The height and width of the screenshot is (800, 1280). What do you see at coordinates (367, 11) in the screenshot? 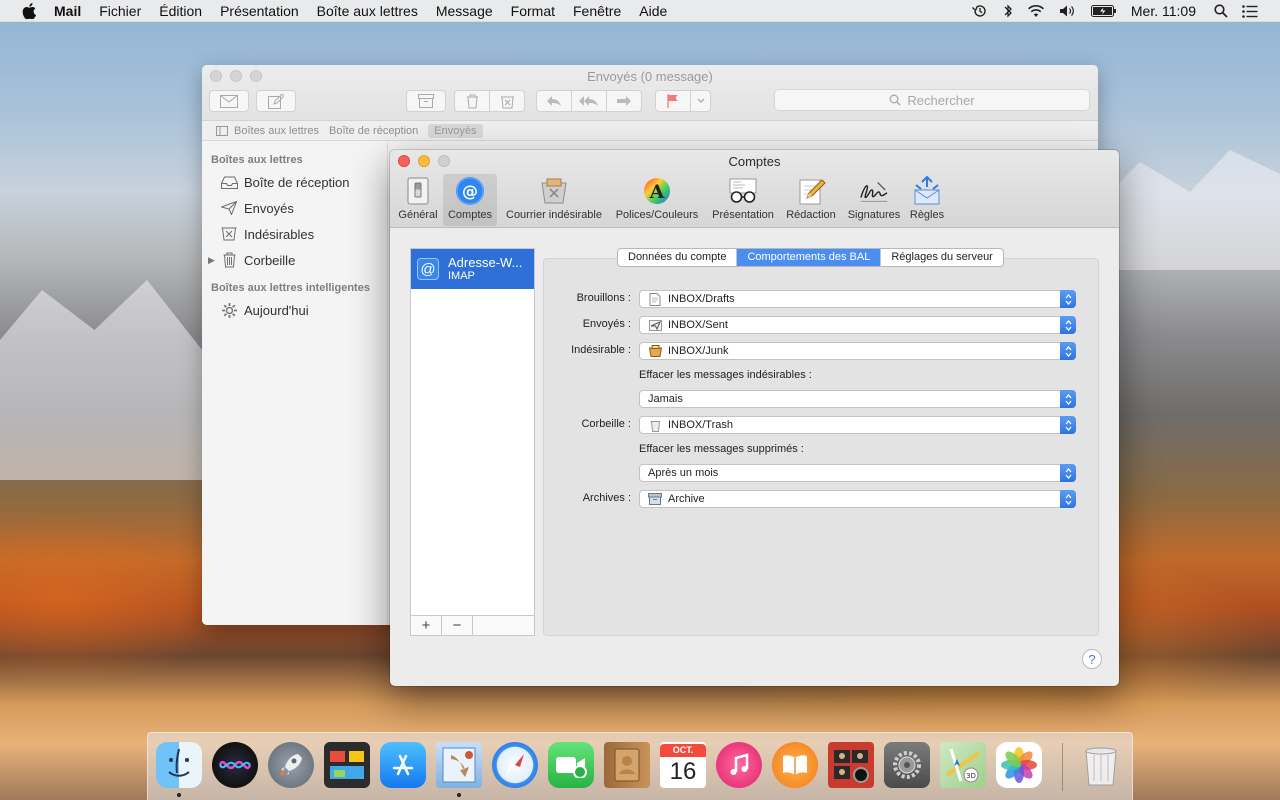
I see `menu-boite-aux-lettres: Boîte aux lettres` at bounding box center [367, 11].